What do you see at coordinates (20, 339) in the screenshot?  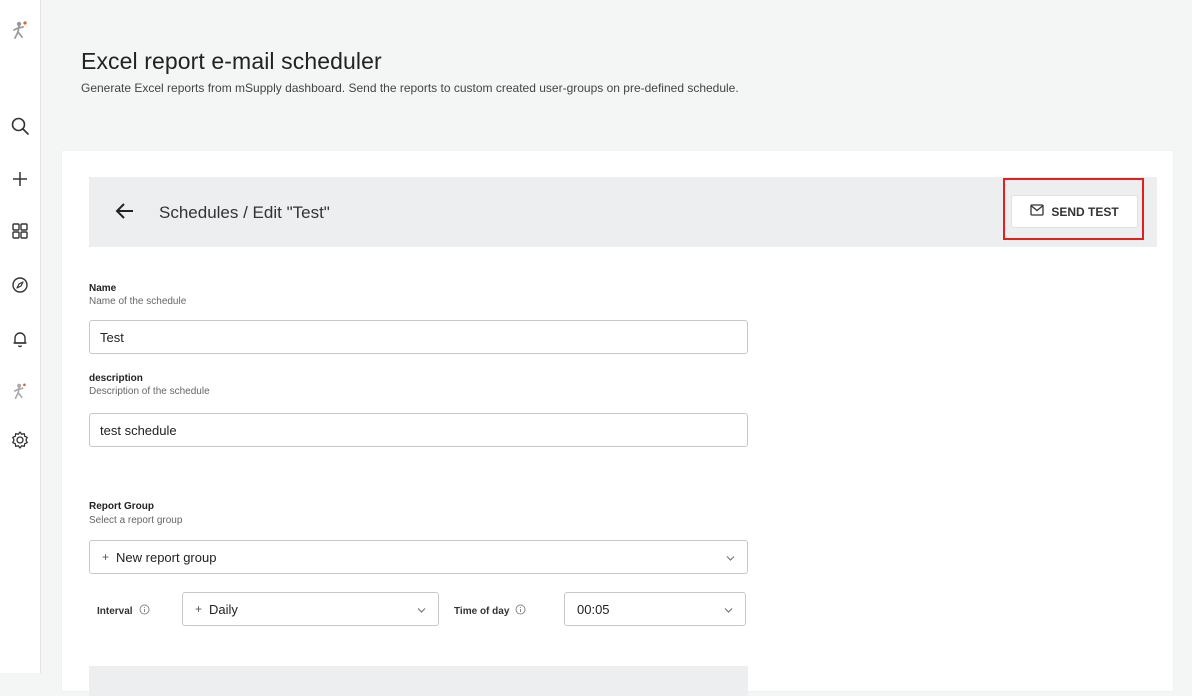 I see `alerts-icon` at bounding box center [20, 339].